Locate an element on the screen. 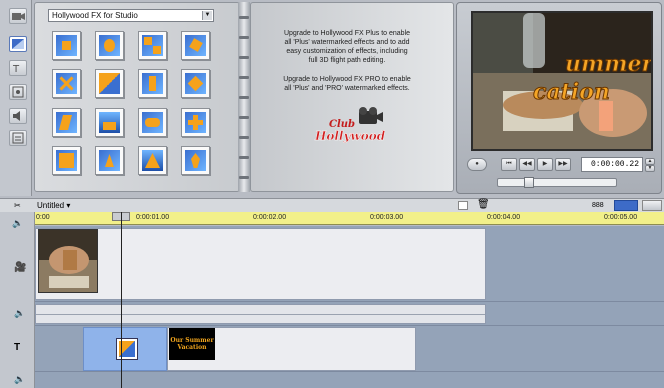 Image resolution: width=664 pixels, height=388 pixels. transitions-icon is located at coordinates (18, 44).